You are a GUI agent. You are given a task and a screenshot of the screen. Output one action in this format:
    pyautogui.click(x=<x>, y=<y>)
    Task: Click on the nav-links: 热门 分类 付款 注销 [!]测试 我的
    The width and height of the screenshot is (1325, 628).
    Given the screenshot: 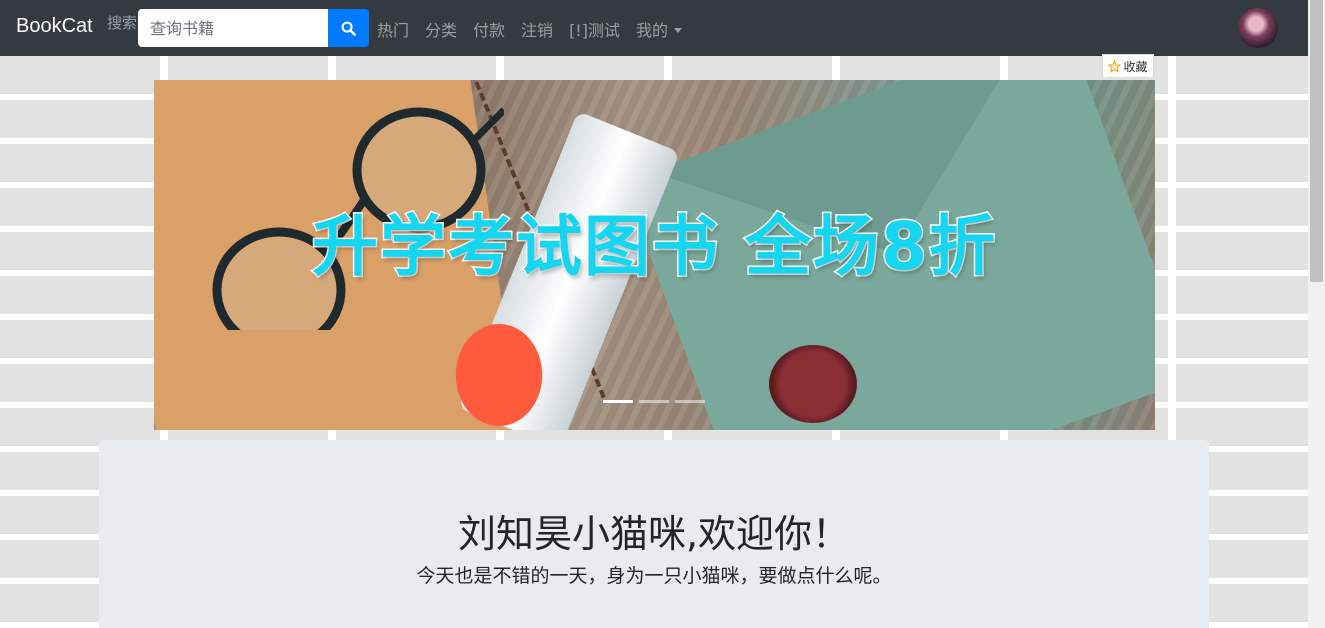 What is the action you would take?
    pyautogui.click(x=529, y=29)
    